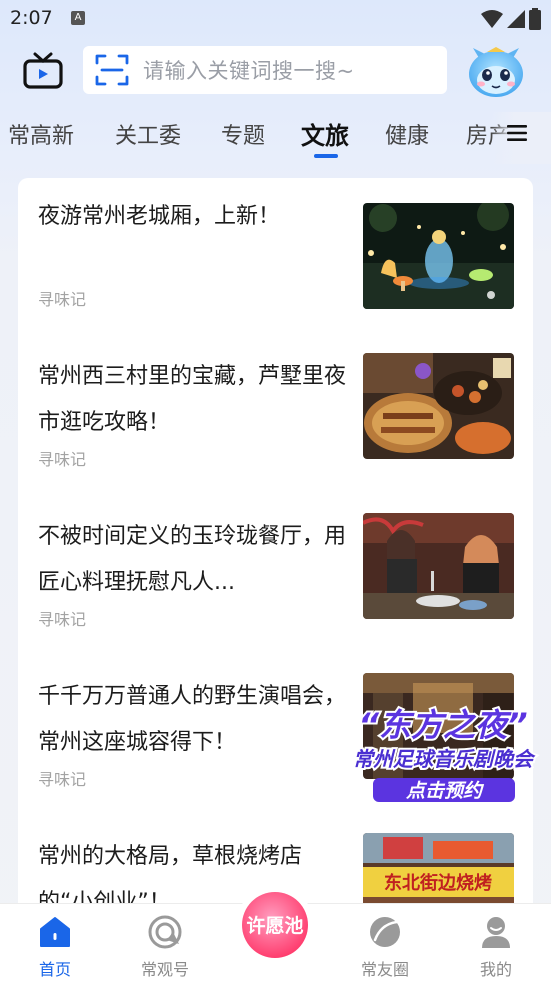  Describe the element at coordinates (516, 19) in the screenshot. I see `signal-icon` at that location.